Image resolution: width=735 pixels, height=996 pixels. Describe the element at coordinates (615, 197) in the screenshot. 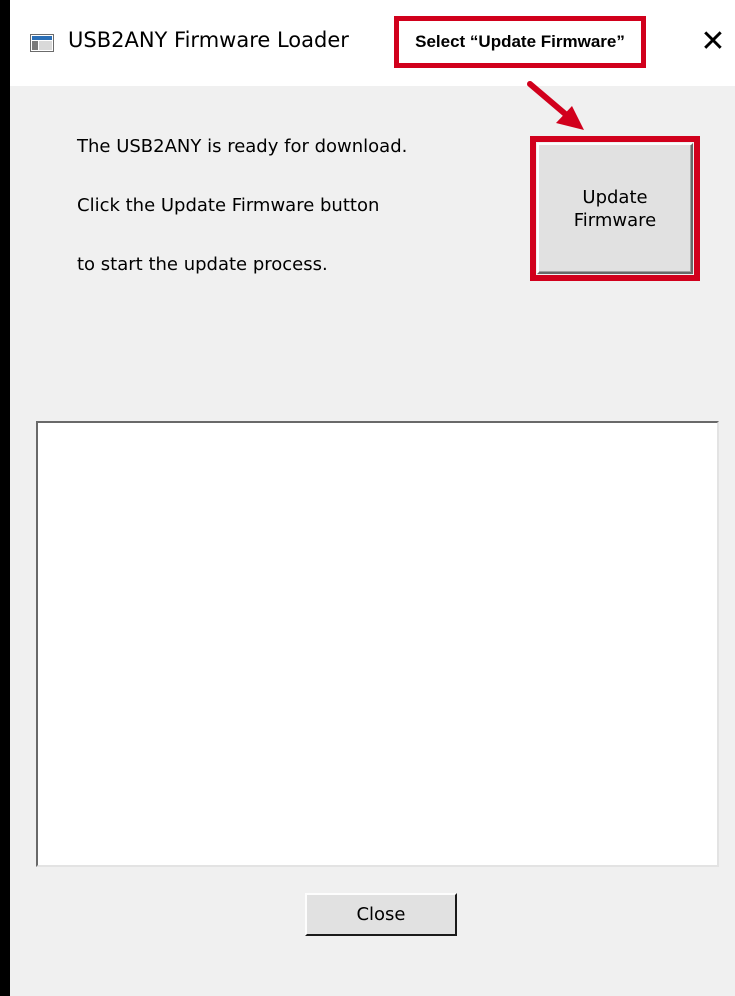

I see `update-firmware-label-line1: Update` at that location.